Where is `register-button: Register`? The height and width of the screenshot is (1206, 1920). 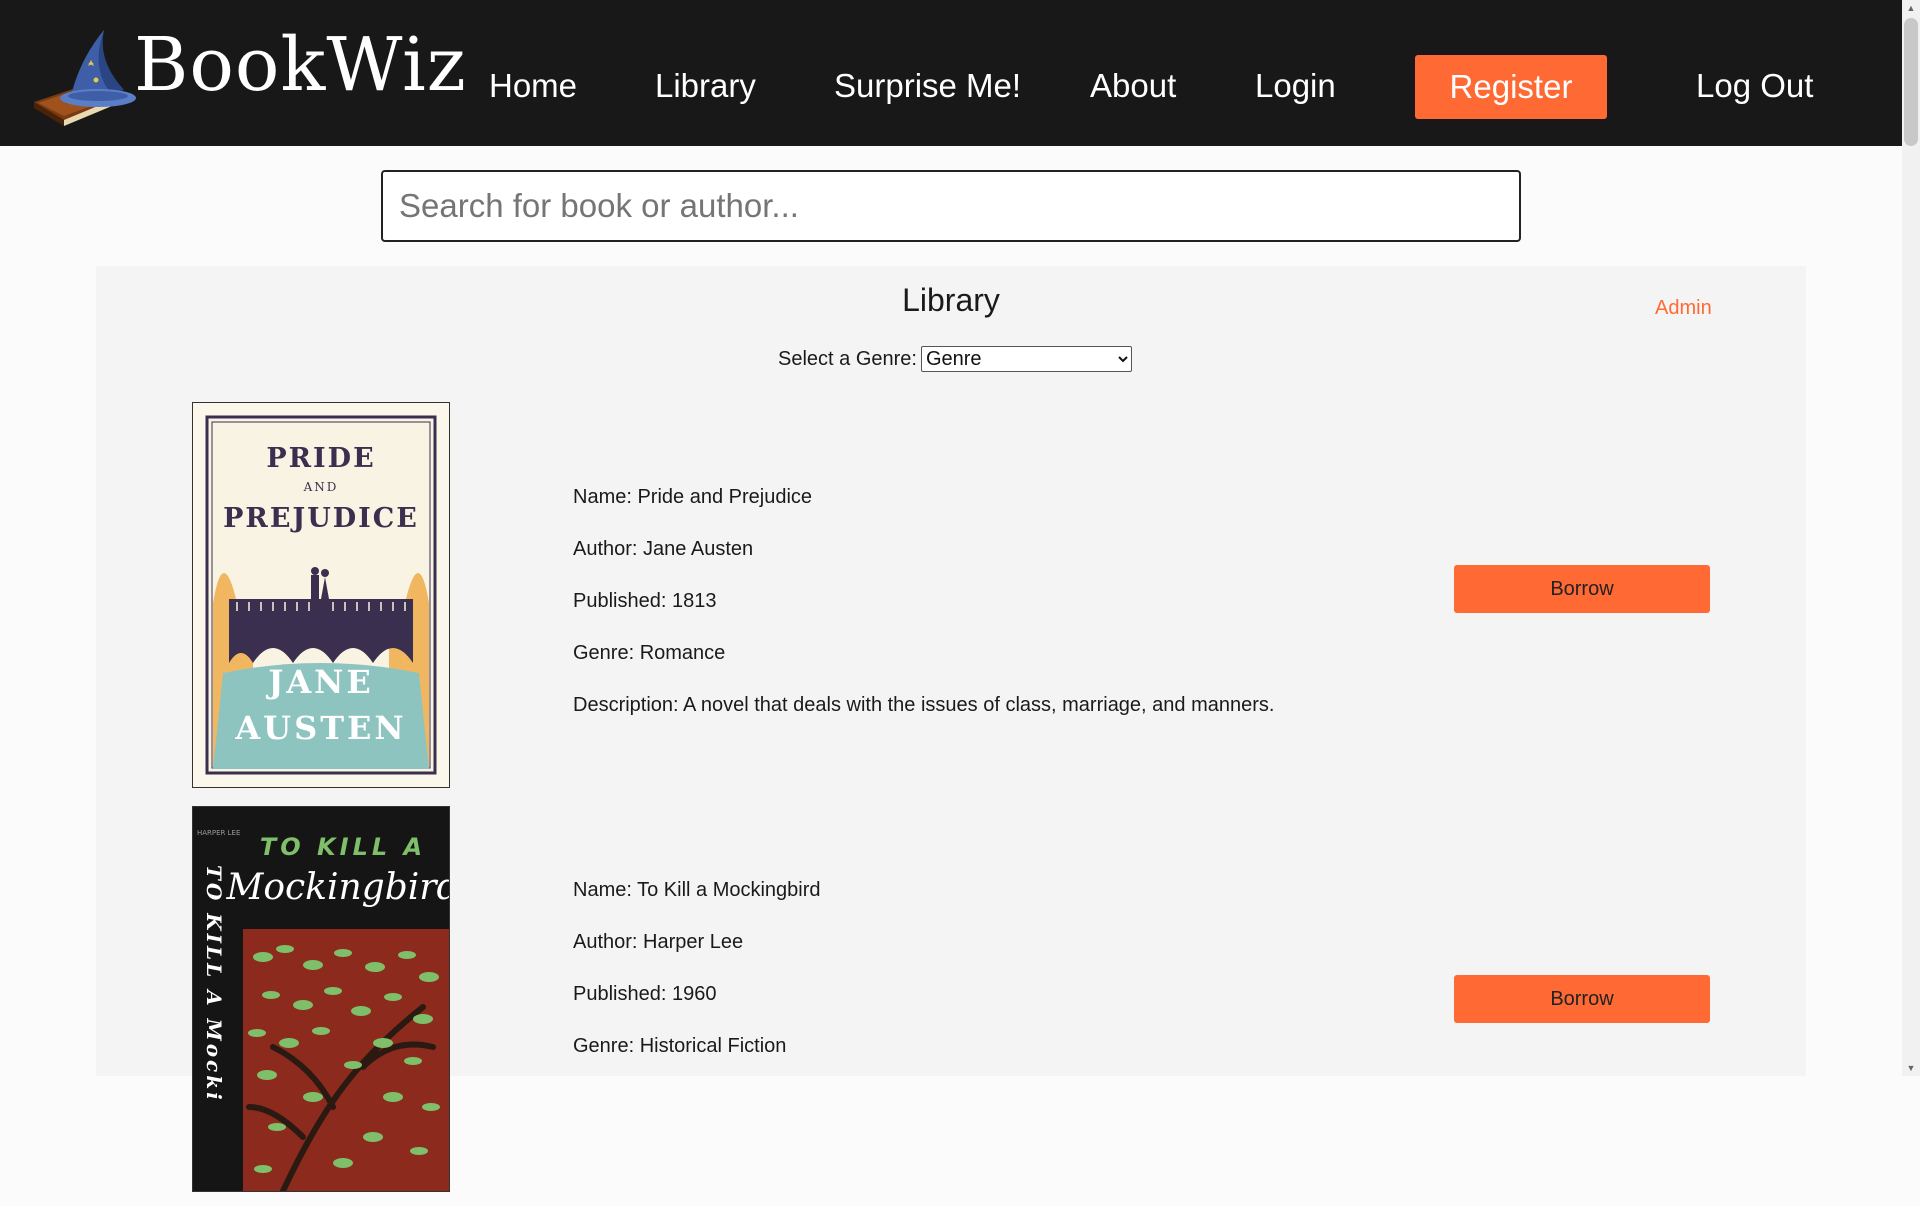
register-button: Register is located at coordinates (1511, 87).